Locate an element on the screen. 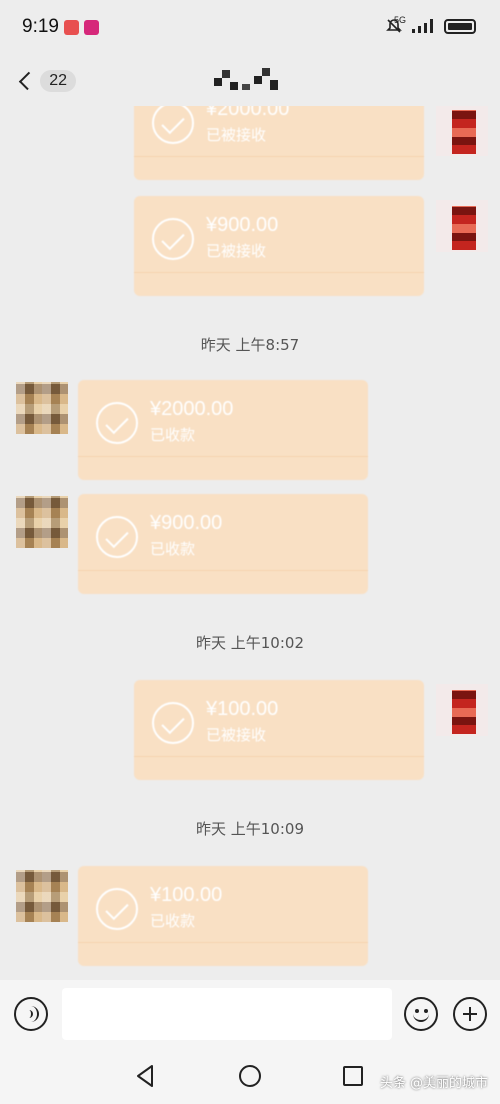 This screenshot has height=1104, width=500. unread-count-badge: 22 is located at coordinates (58, 81).